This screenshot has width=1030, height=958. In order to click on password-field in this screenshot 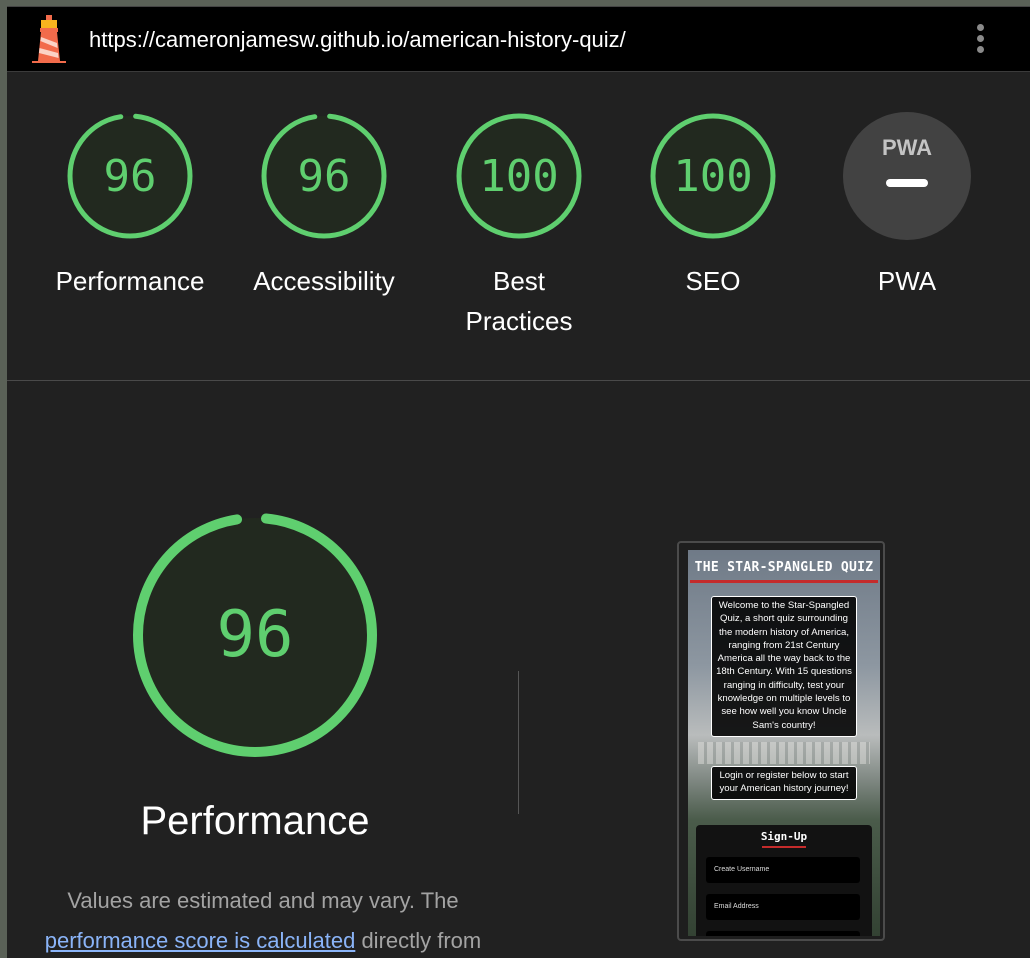, I will do `click(783, 933)`.